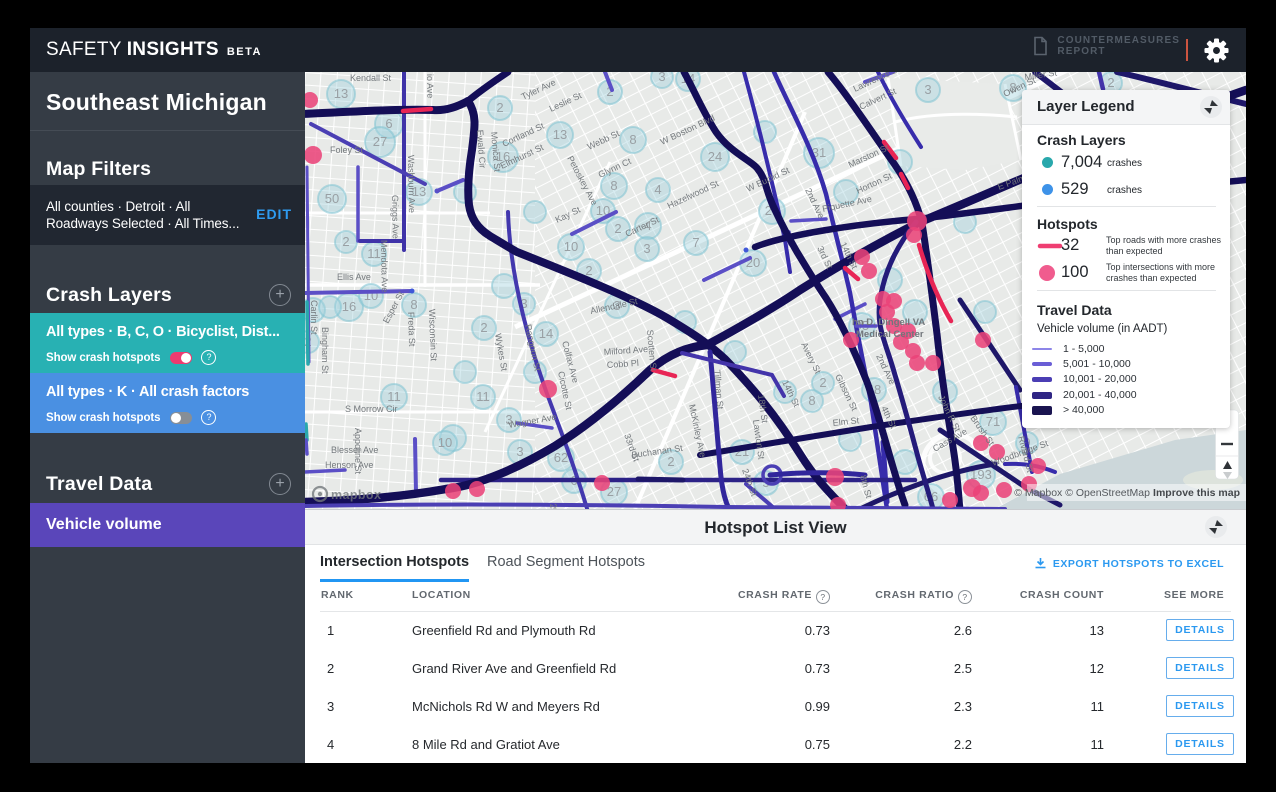 Image resolution: width=1276 pixels, height=792 pixels. What do you see at coordinates (388, 123) in the screenshot?
I see `svg-text: 6` at bounding box center [388, 123].